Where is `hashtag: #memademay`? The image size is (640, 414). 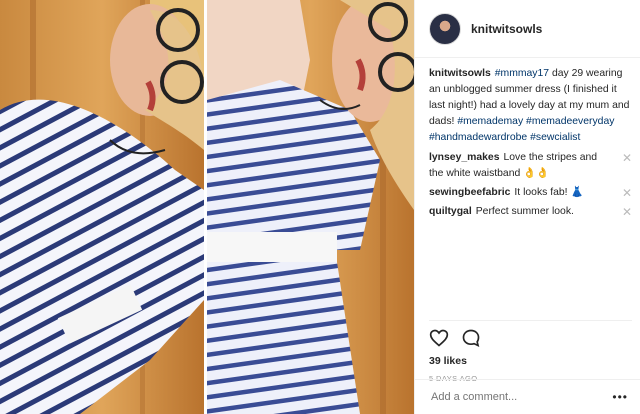 hashtag: #memademay is located at coordinates (490, 121).